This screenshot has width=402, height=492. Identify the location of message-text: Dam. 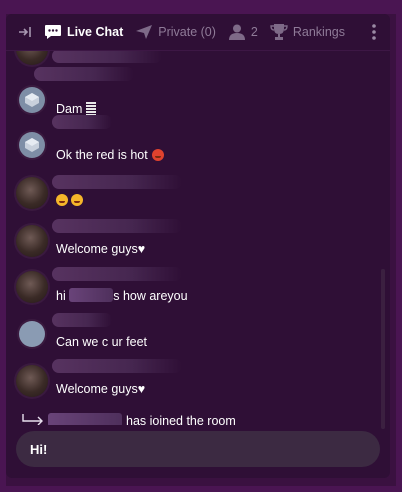
(76, 109).